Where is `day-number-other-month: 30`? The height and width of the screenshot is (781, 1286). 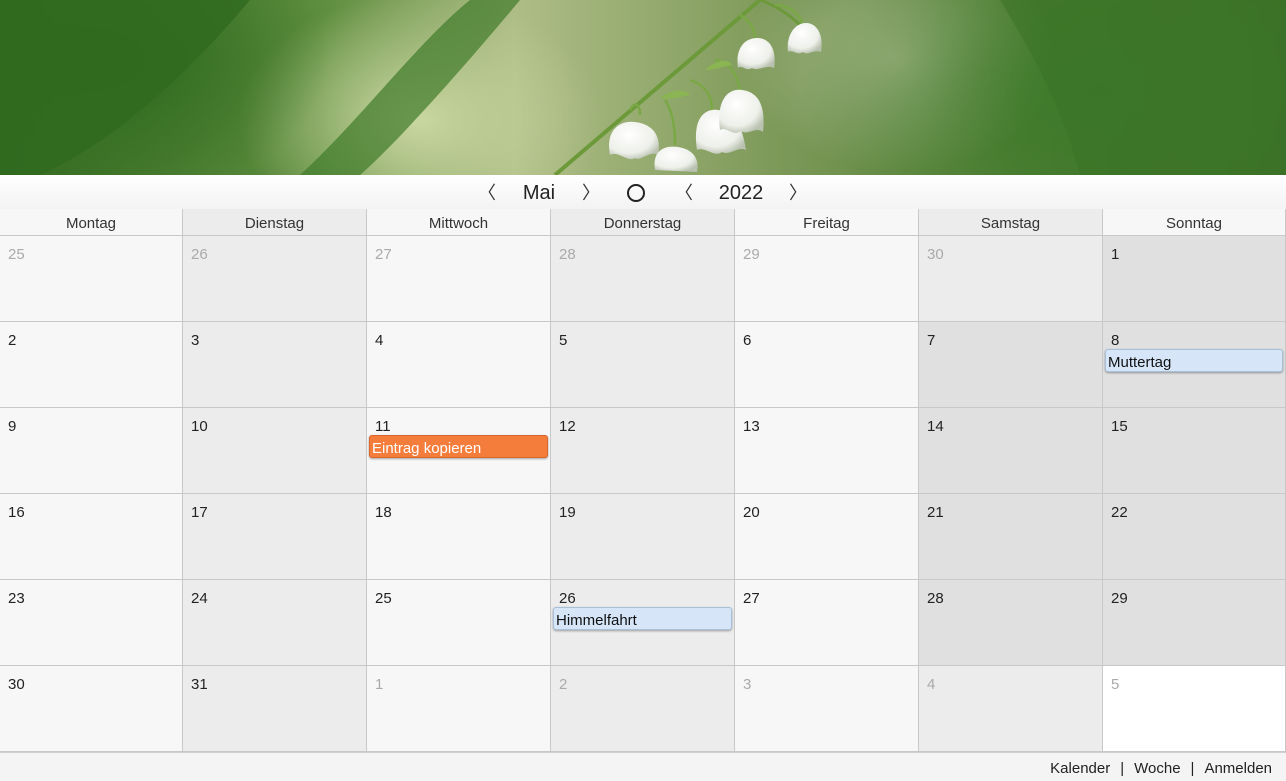
day-number-other-month: 30 is located at coordinates (935, 254).